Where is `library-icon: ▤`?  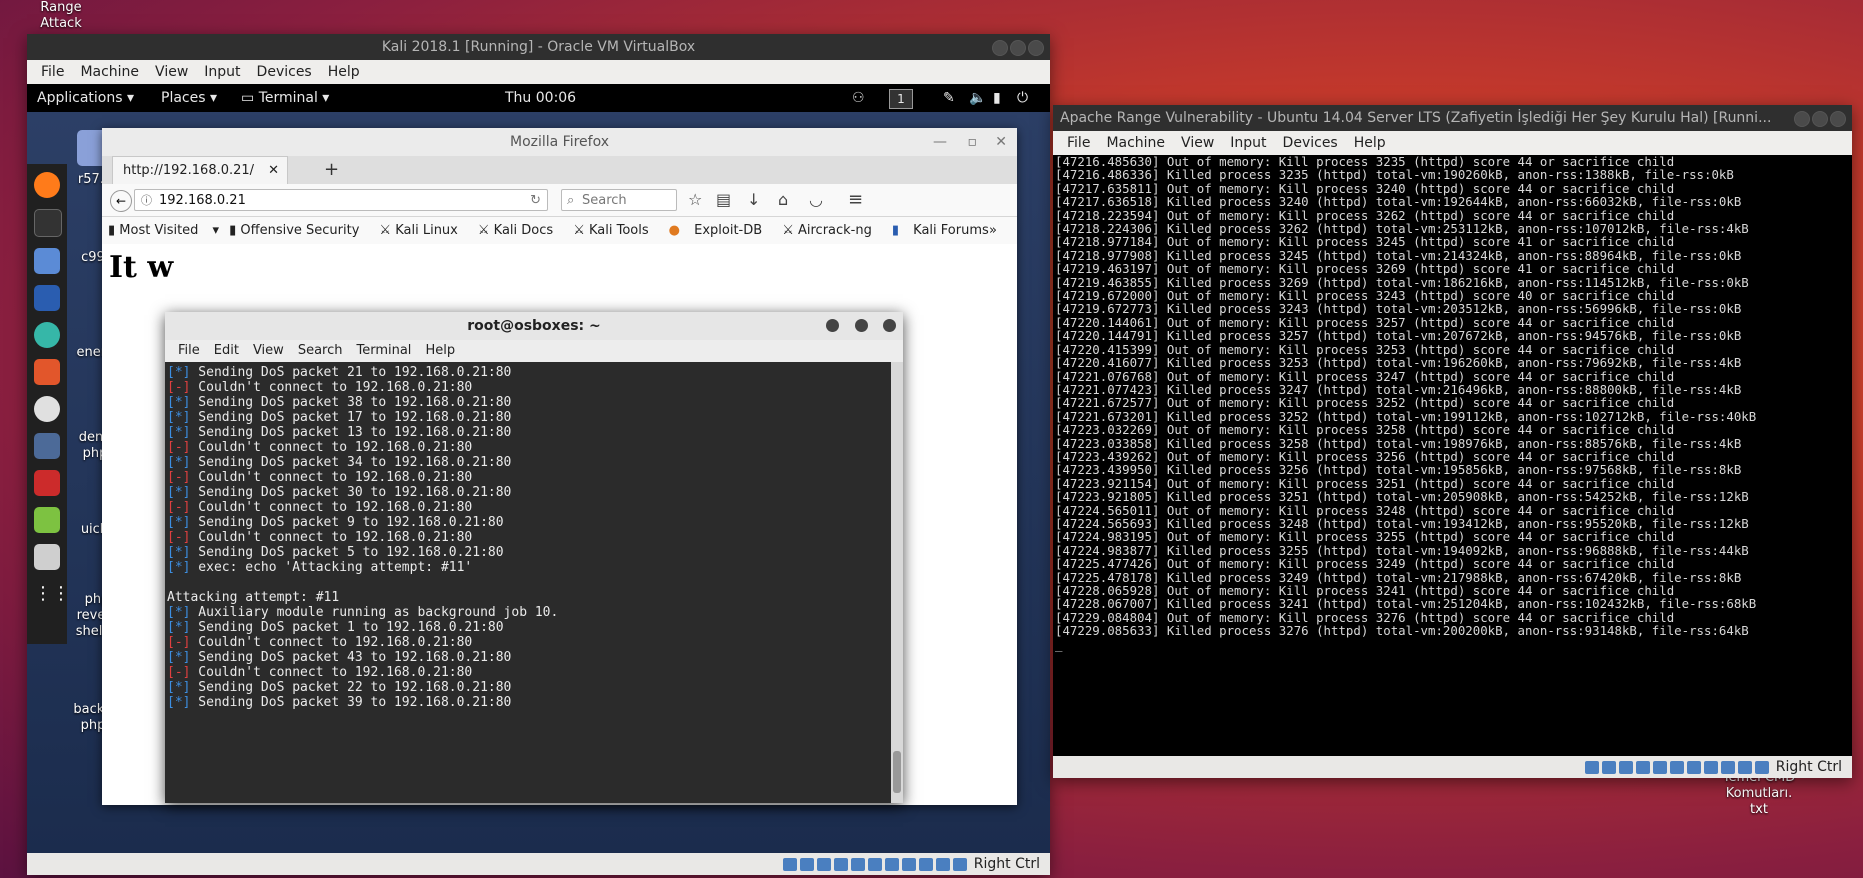 library-icon: ▤ is located at coordinates (723, 199).